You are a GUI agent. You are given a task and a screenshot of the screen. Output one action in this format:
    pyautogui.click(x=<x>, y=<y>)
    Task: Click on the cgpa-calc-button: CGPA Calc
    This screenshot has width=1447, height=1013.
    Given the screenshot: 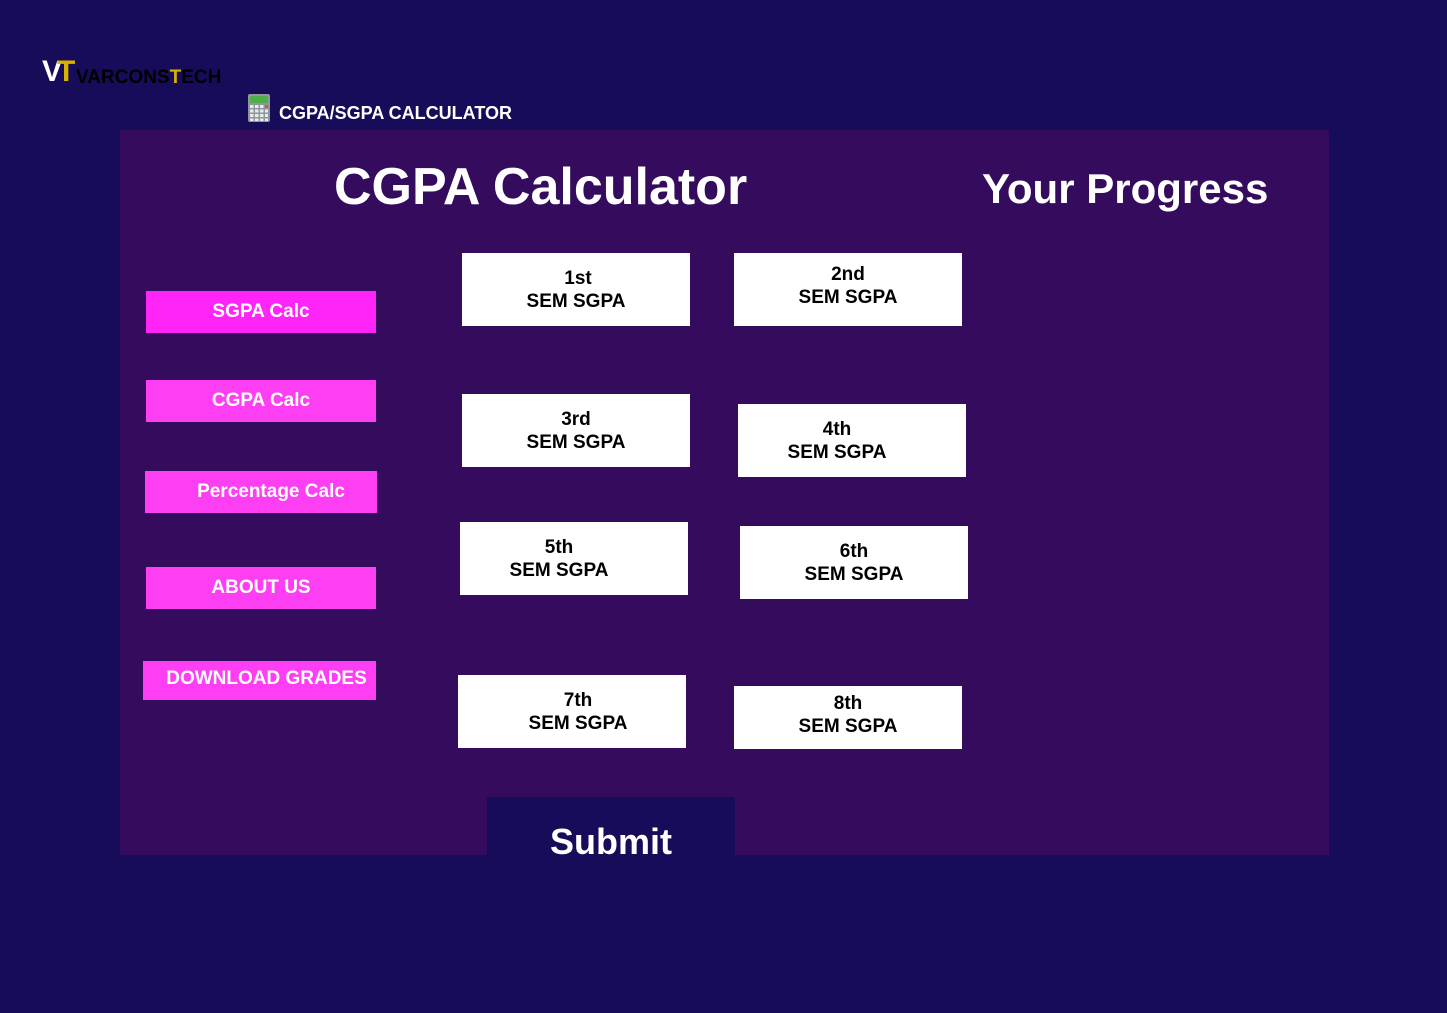 What is the action you would take?
    pyautogui.click(x=261, y=401)
    